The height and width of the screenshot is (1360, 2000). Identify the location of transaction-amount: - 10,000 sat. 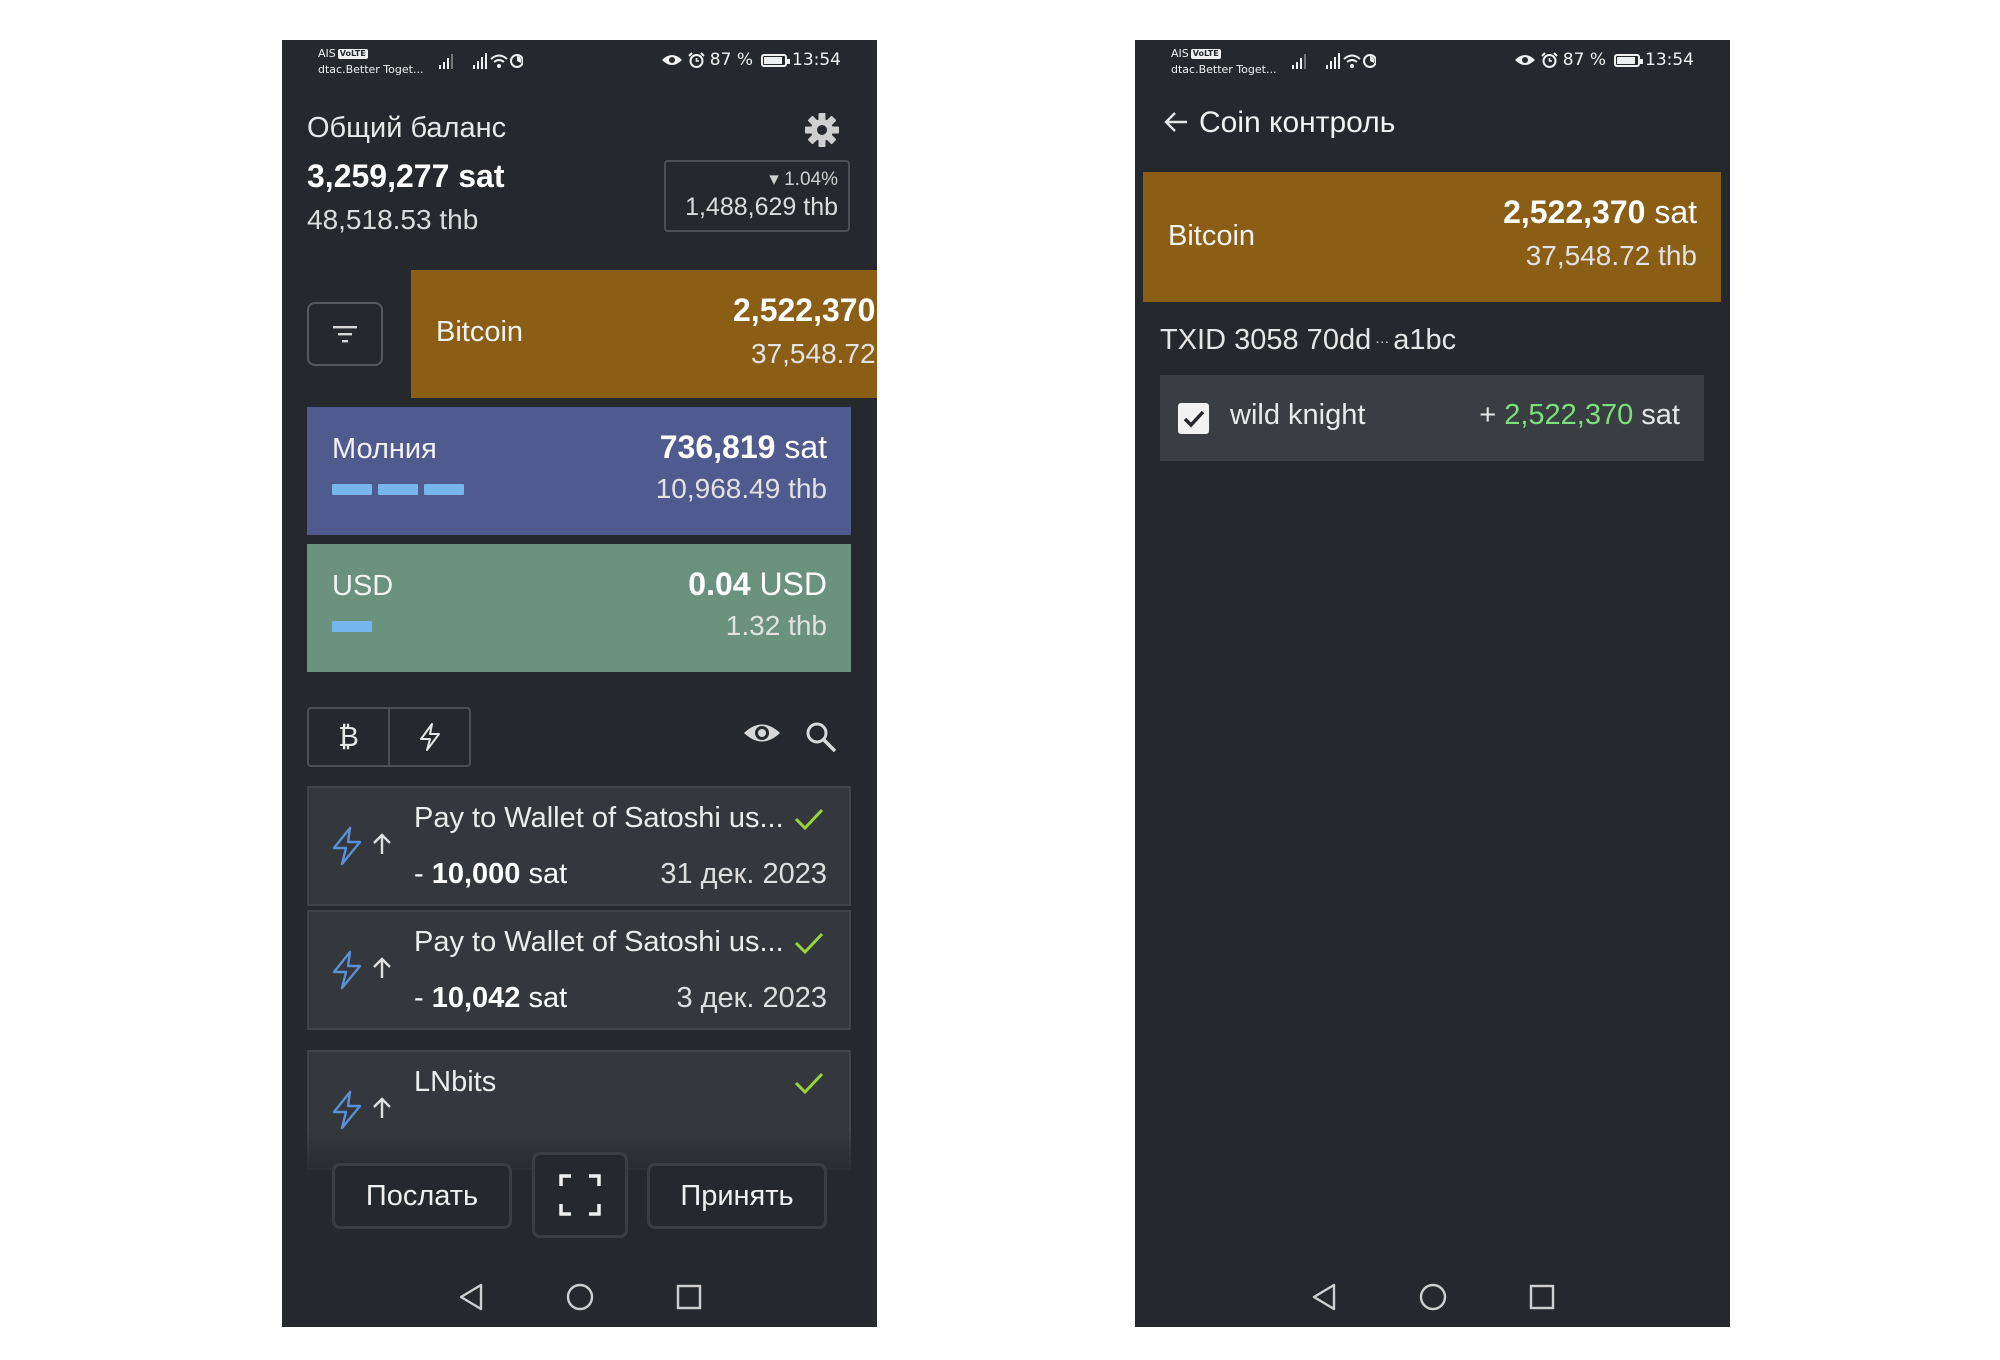
(490, 874).